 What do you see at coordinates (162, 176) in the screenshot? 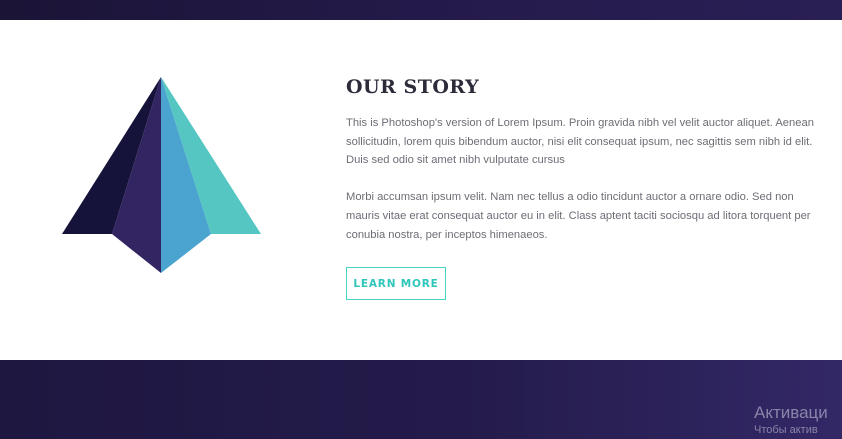
I see `pyramid-logo-icon` at bounding box center [162, 176].